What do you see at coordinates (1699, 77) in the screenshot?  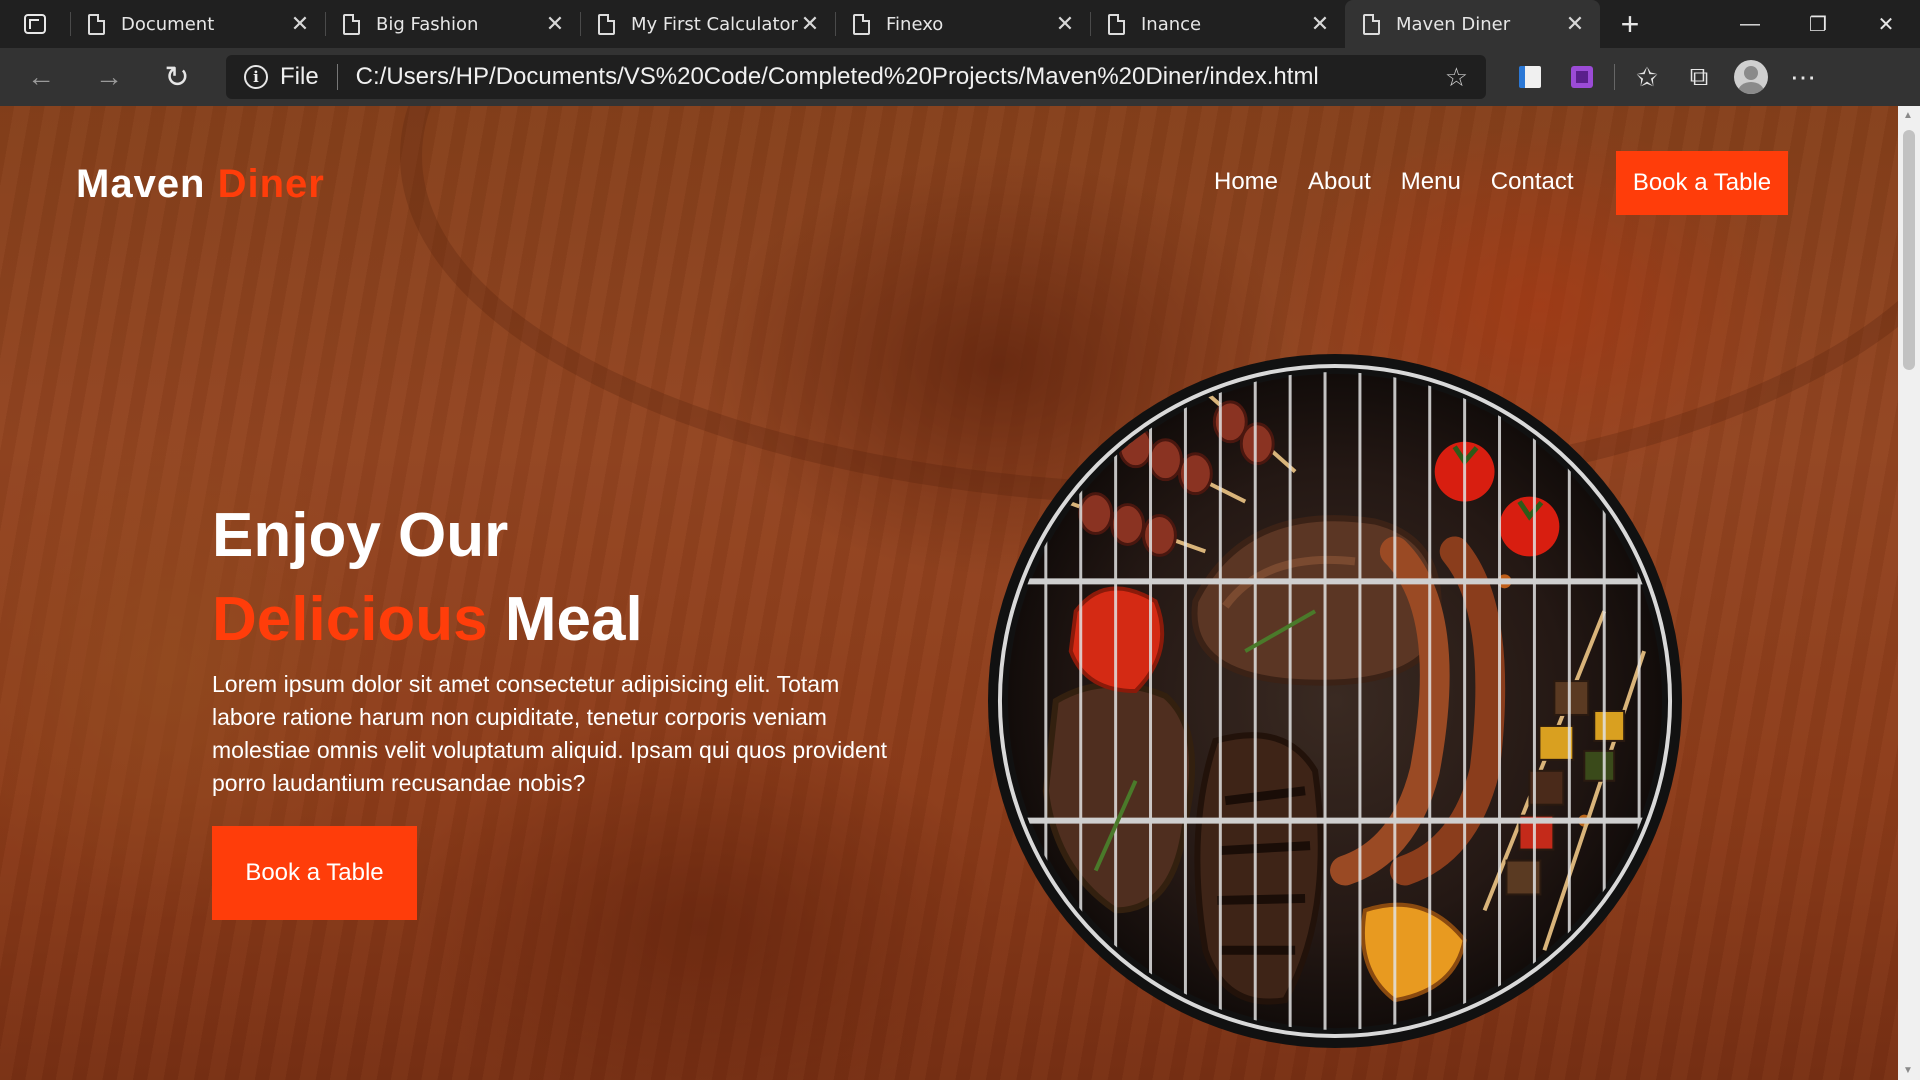 I see `collections-icon: ⧉` at bounding box center [1699, 77].